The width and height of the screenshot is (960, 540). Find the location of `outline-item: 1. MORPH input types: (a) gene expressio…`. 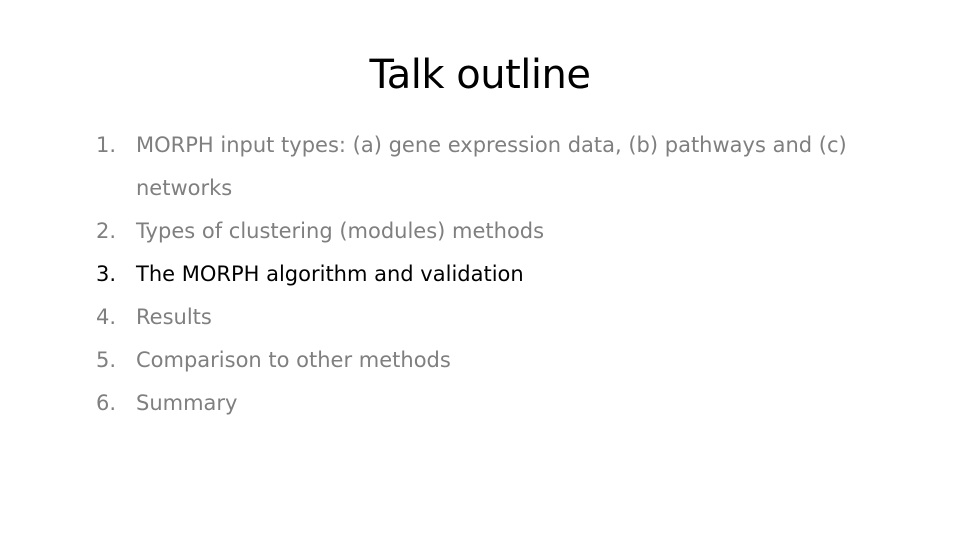

outline-item: 1. MORPH input types: (a) gene expressio… is located at coordinates (496, 167).